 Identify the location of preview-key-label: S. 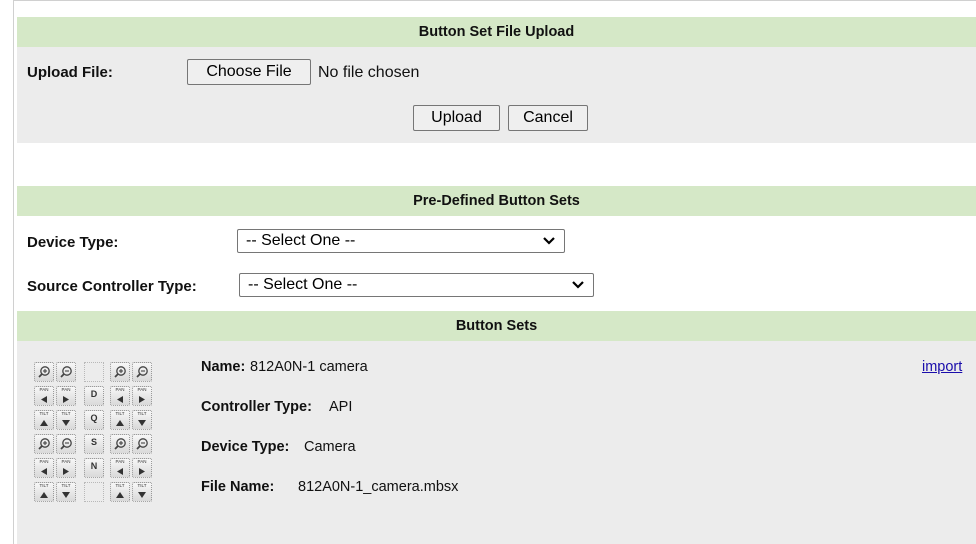
(93, 442).